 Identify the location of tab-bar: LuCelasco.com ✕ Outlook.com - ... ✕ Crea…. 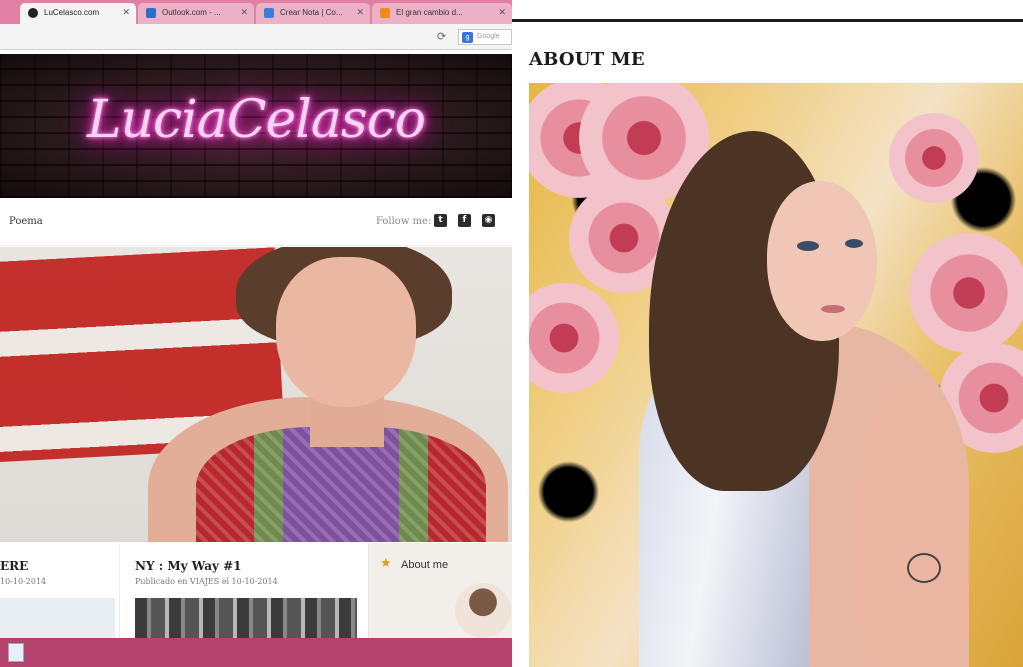
(256, 12).